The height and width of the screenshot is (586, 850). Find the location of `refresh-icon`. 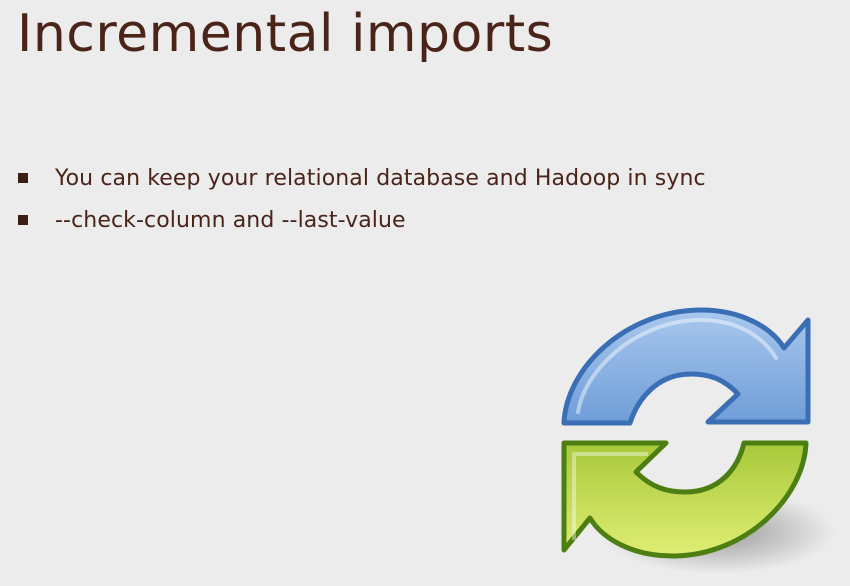

refresh-icon is located at coordinates (698, 440).